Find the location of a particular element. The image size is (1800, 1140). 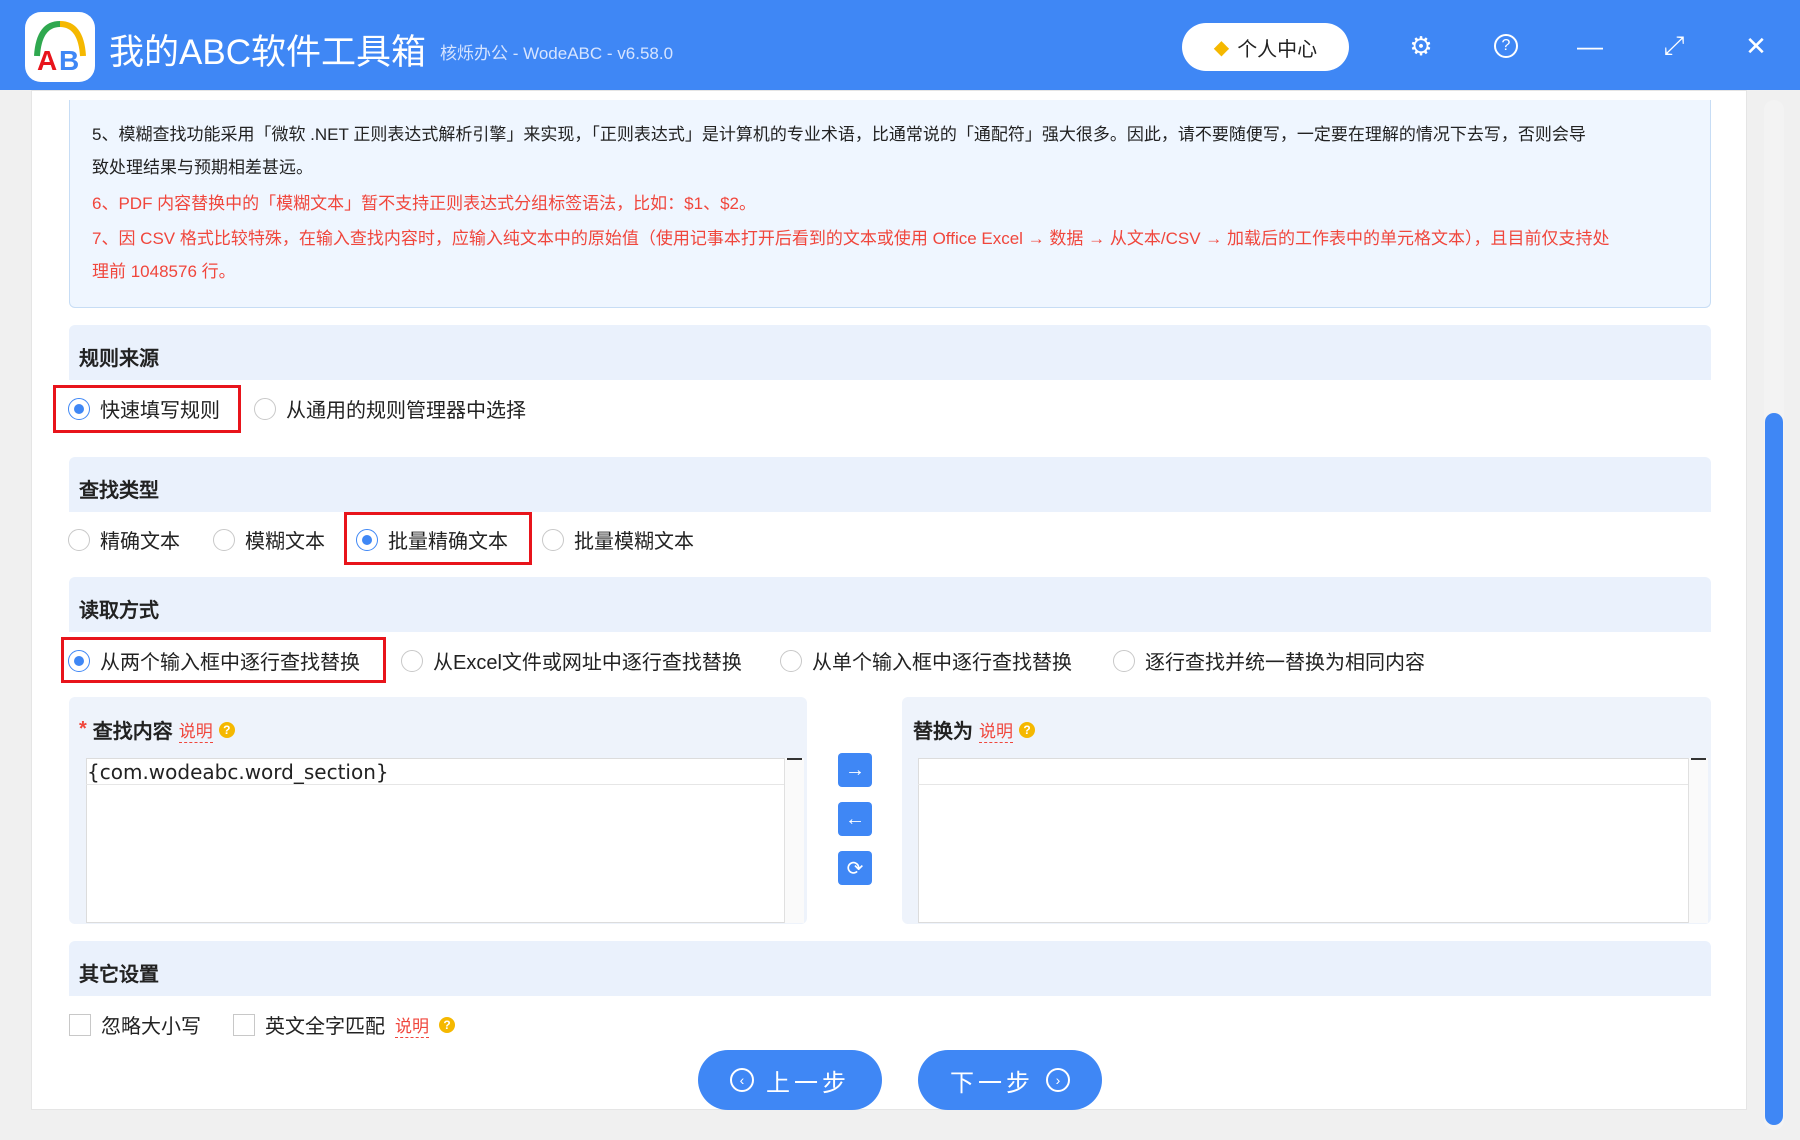

scrollbar-thumb is located at coordinates (1774, 769).